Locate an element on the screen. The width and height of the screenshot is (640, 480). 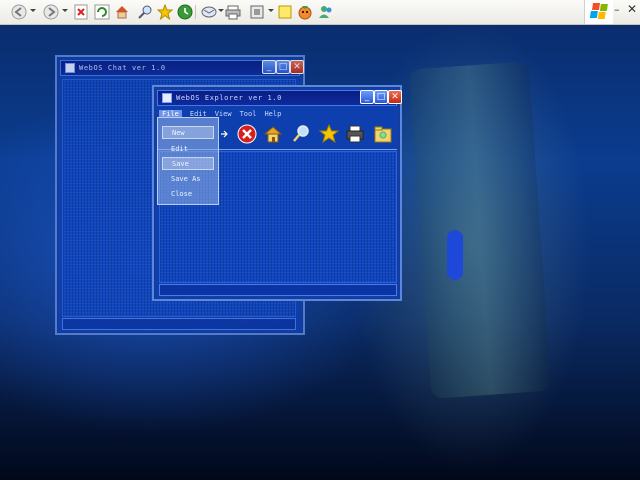
favorites-icon is located at coordinates (165, 12).